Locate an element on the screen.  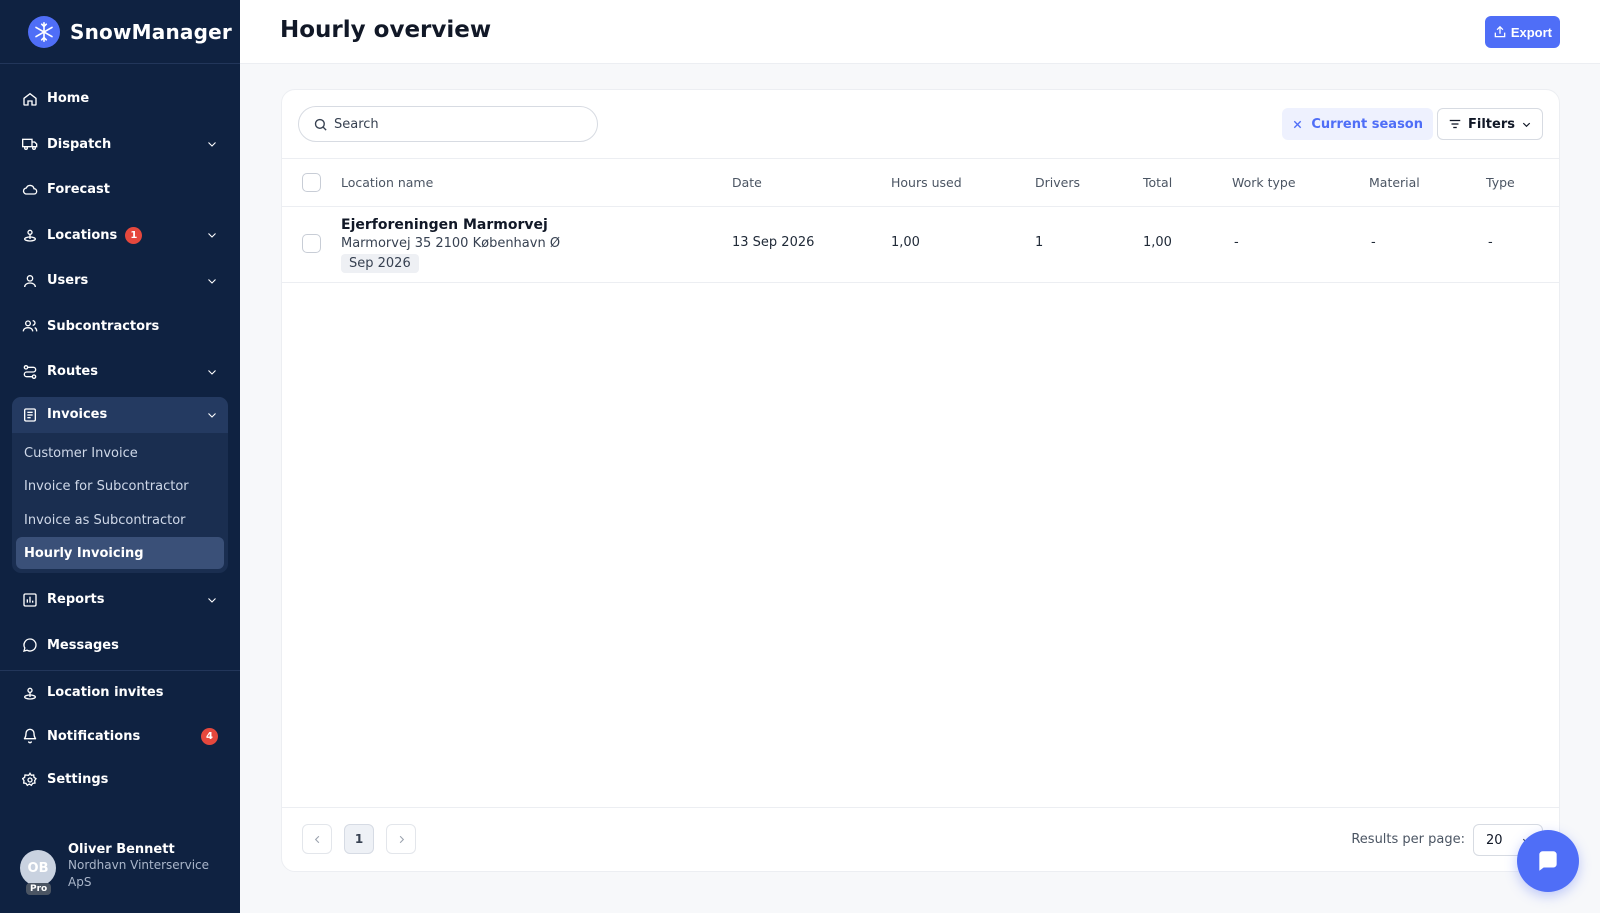
next-page-button is located at coordinates (401, 839).